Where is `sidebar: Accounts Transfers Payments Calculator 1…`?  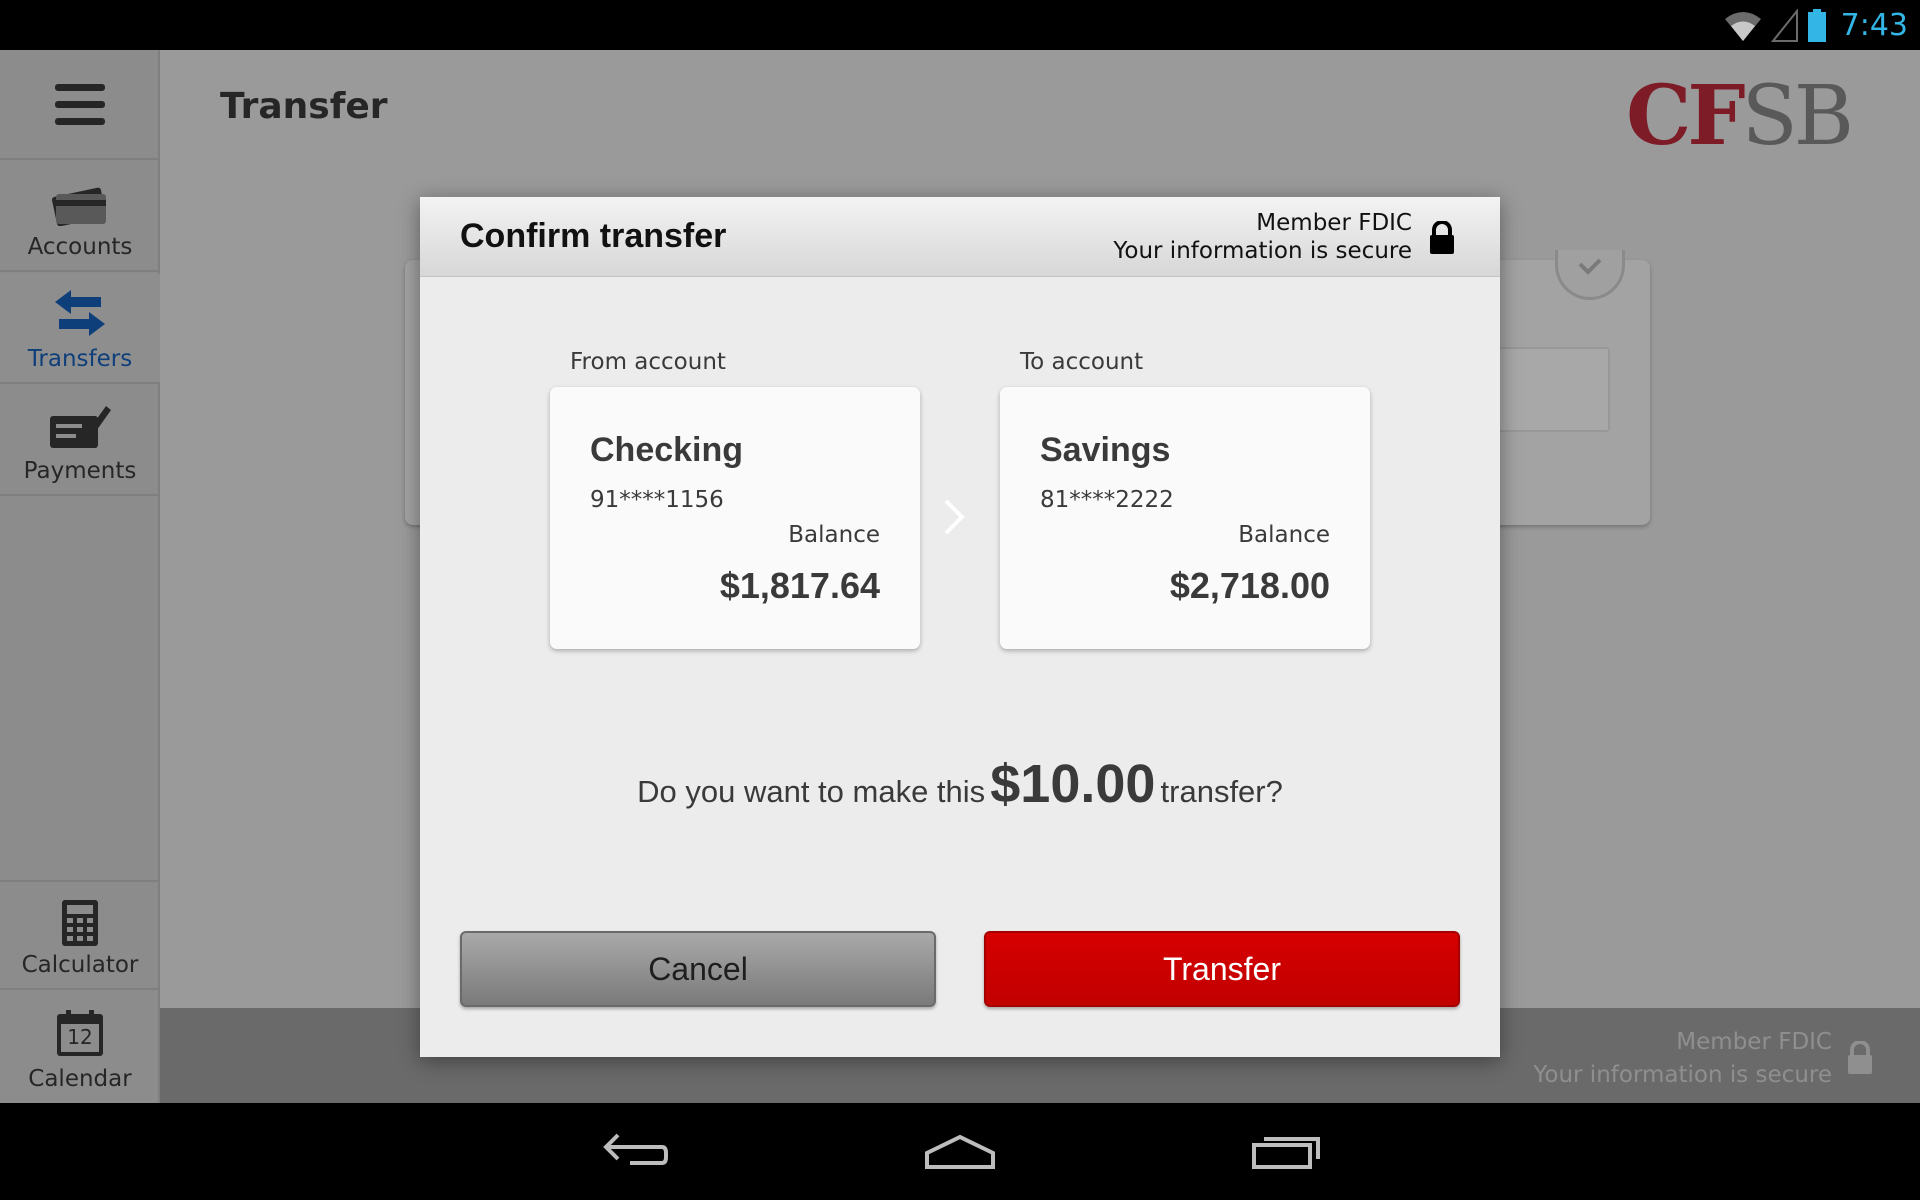
sidebar: Accounts Transfers Payments Calculator 1… is located at coordinates (80, 576).